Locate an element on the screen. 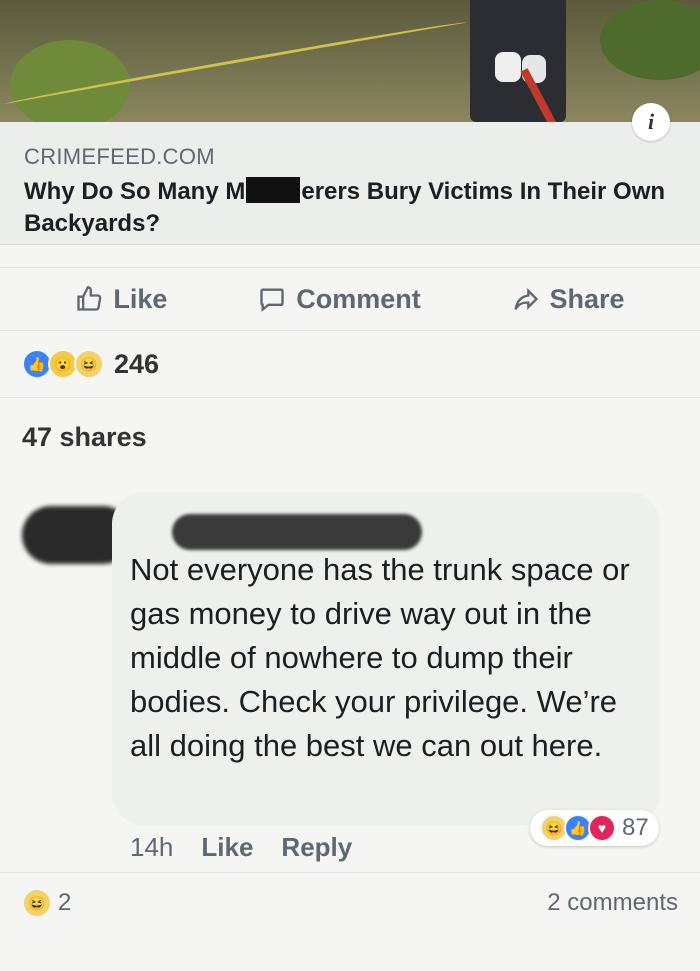 This screenshot has height=971, width=700. like-label: Like is located at coordinates (140, 298).